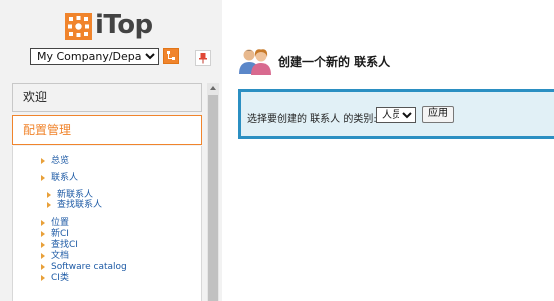 This screenshot has height=301, width=554. What do you see at coordinates (438, 114) in the screenshot?
I see `apply-button: 应用` at bounding box center [438, 114].